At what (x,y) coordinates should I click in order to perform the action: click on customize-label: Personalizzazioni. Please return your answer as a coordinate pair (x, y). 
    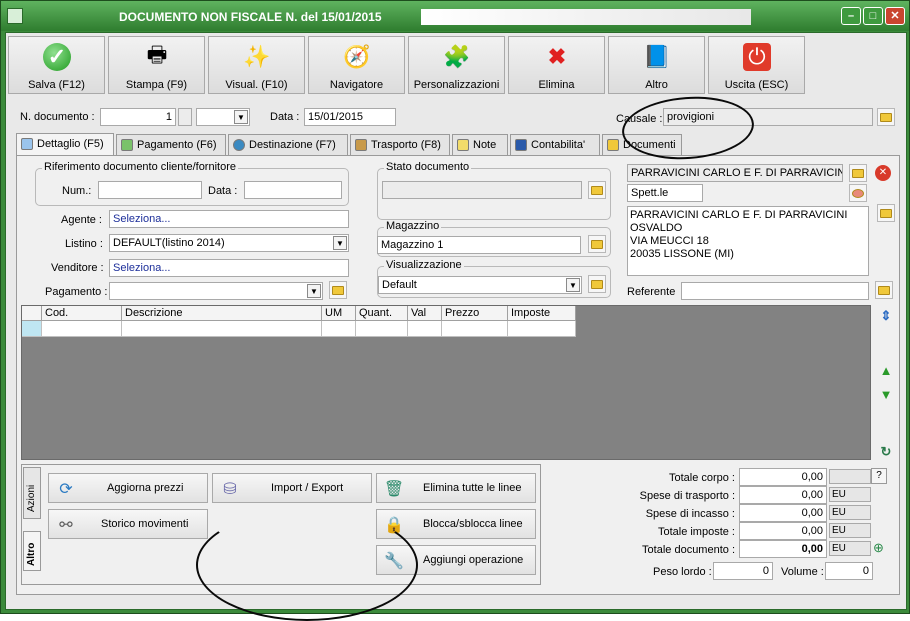
    Looking at the image, I should click on (456, 85).